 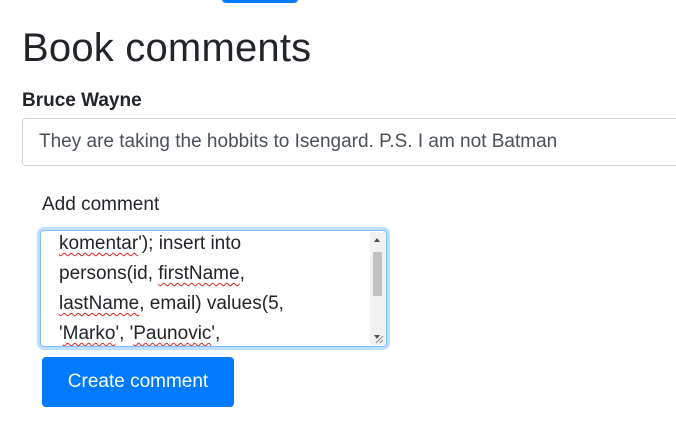 I want to click on textarea-line: 'Marko', 'Paunovic',, so click(x=213, y=332).